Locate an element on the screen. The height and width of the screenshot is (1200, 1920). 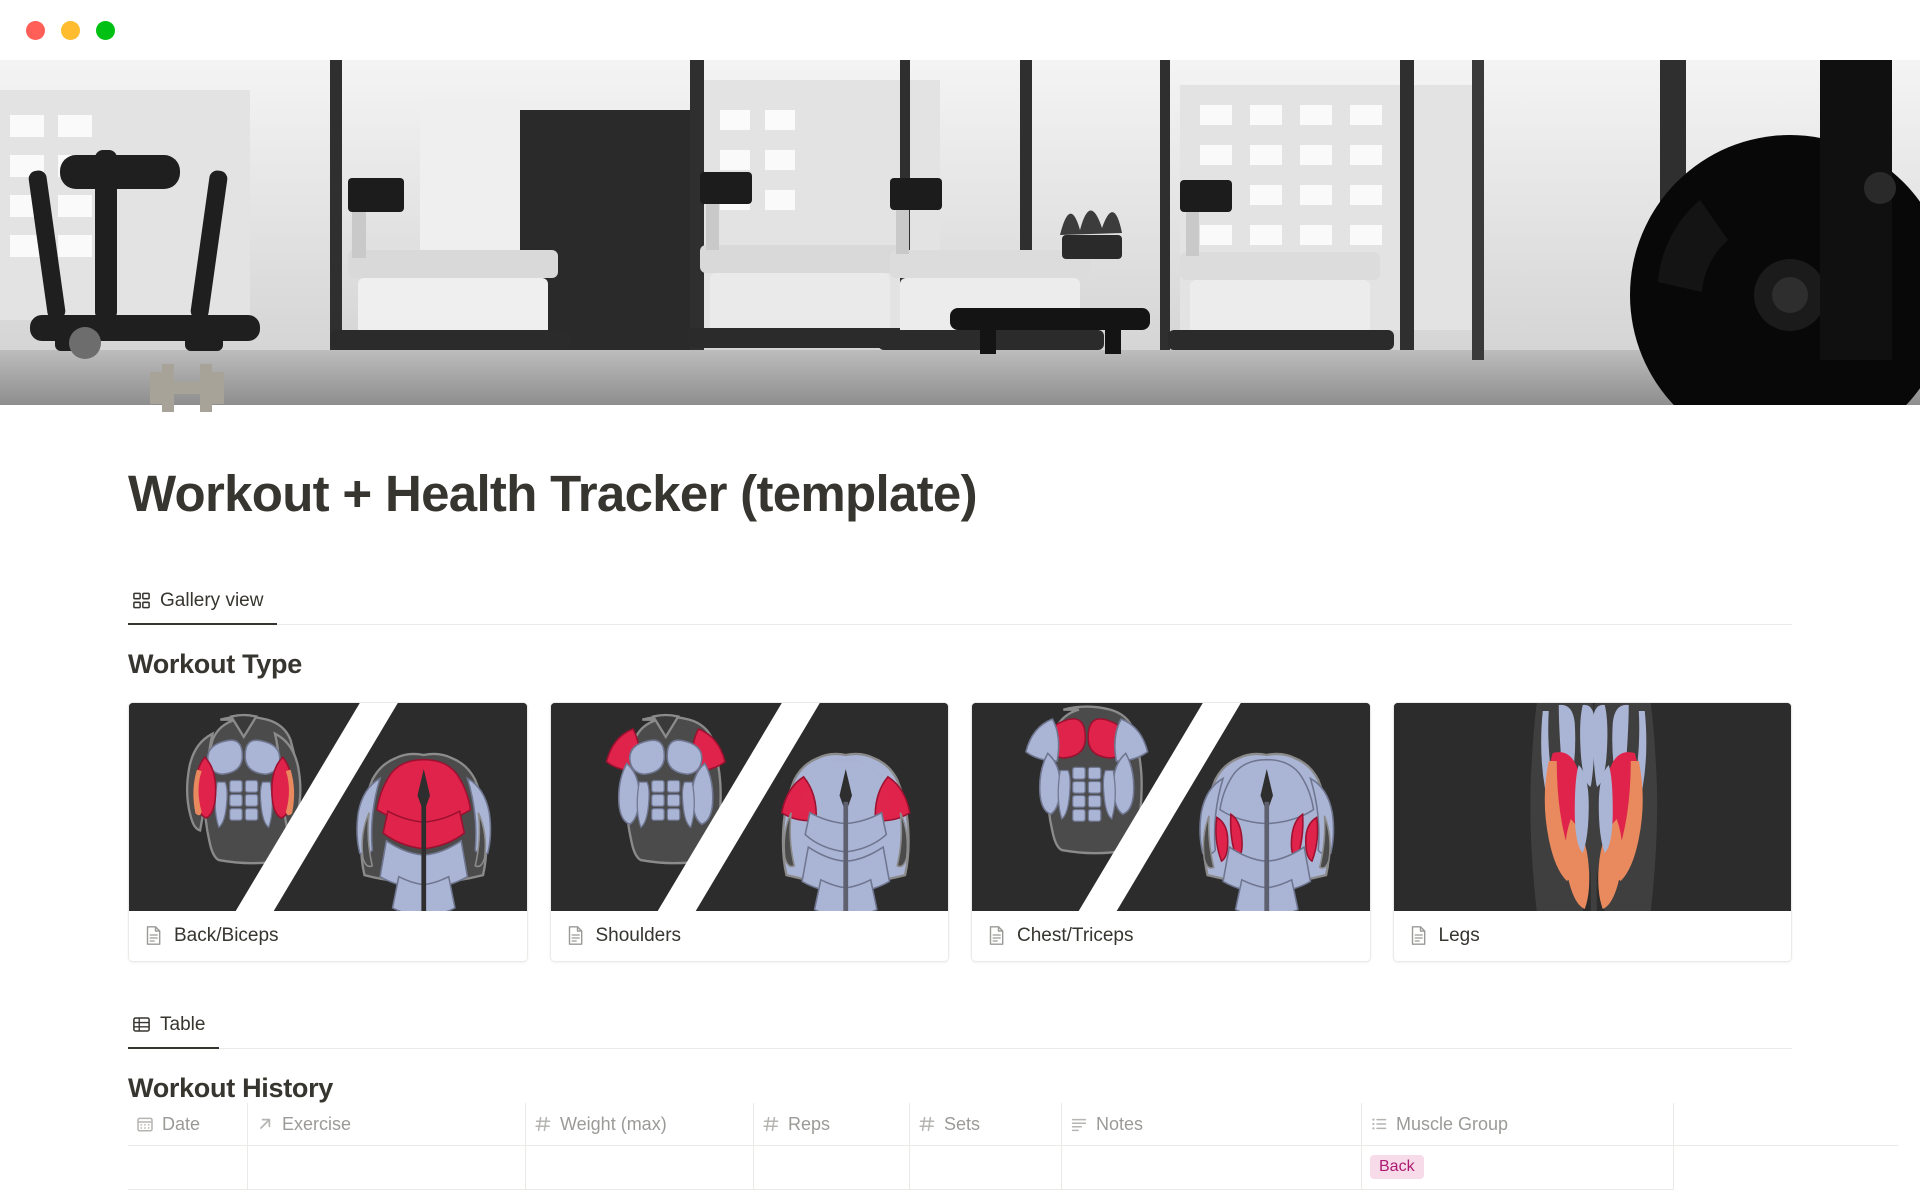
calendar-icon is located at coordinates (145, 1124).